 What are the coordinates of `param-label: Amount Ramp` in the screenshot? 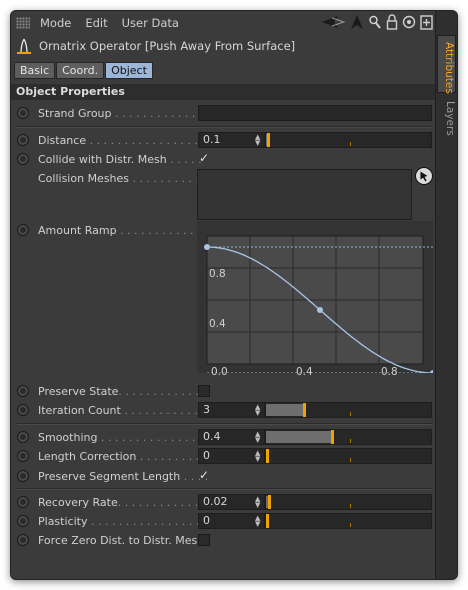 It's located at (77, 230).